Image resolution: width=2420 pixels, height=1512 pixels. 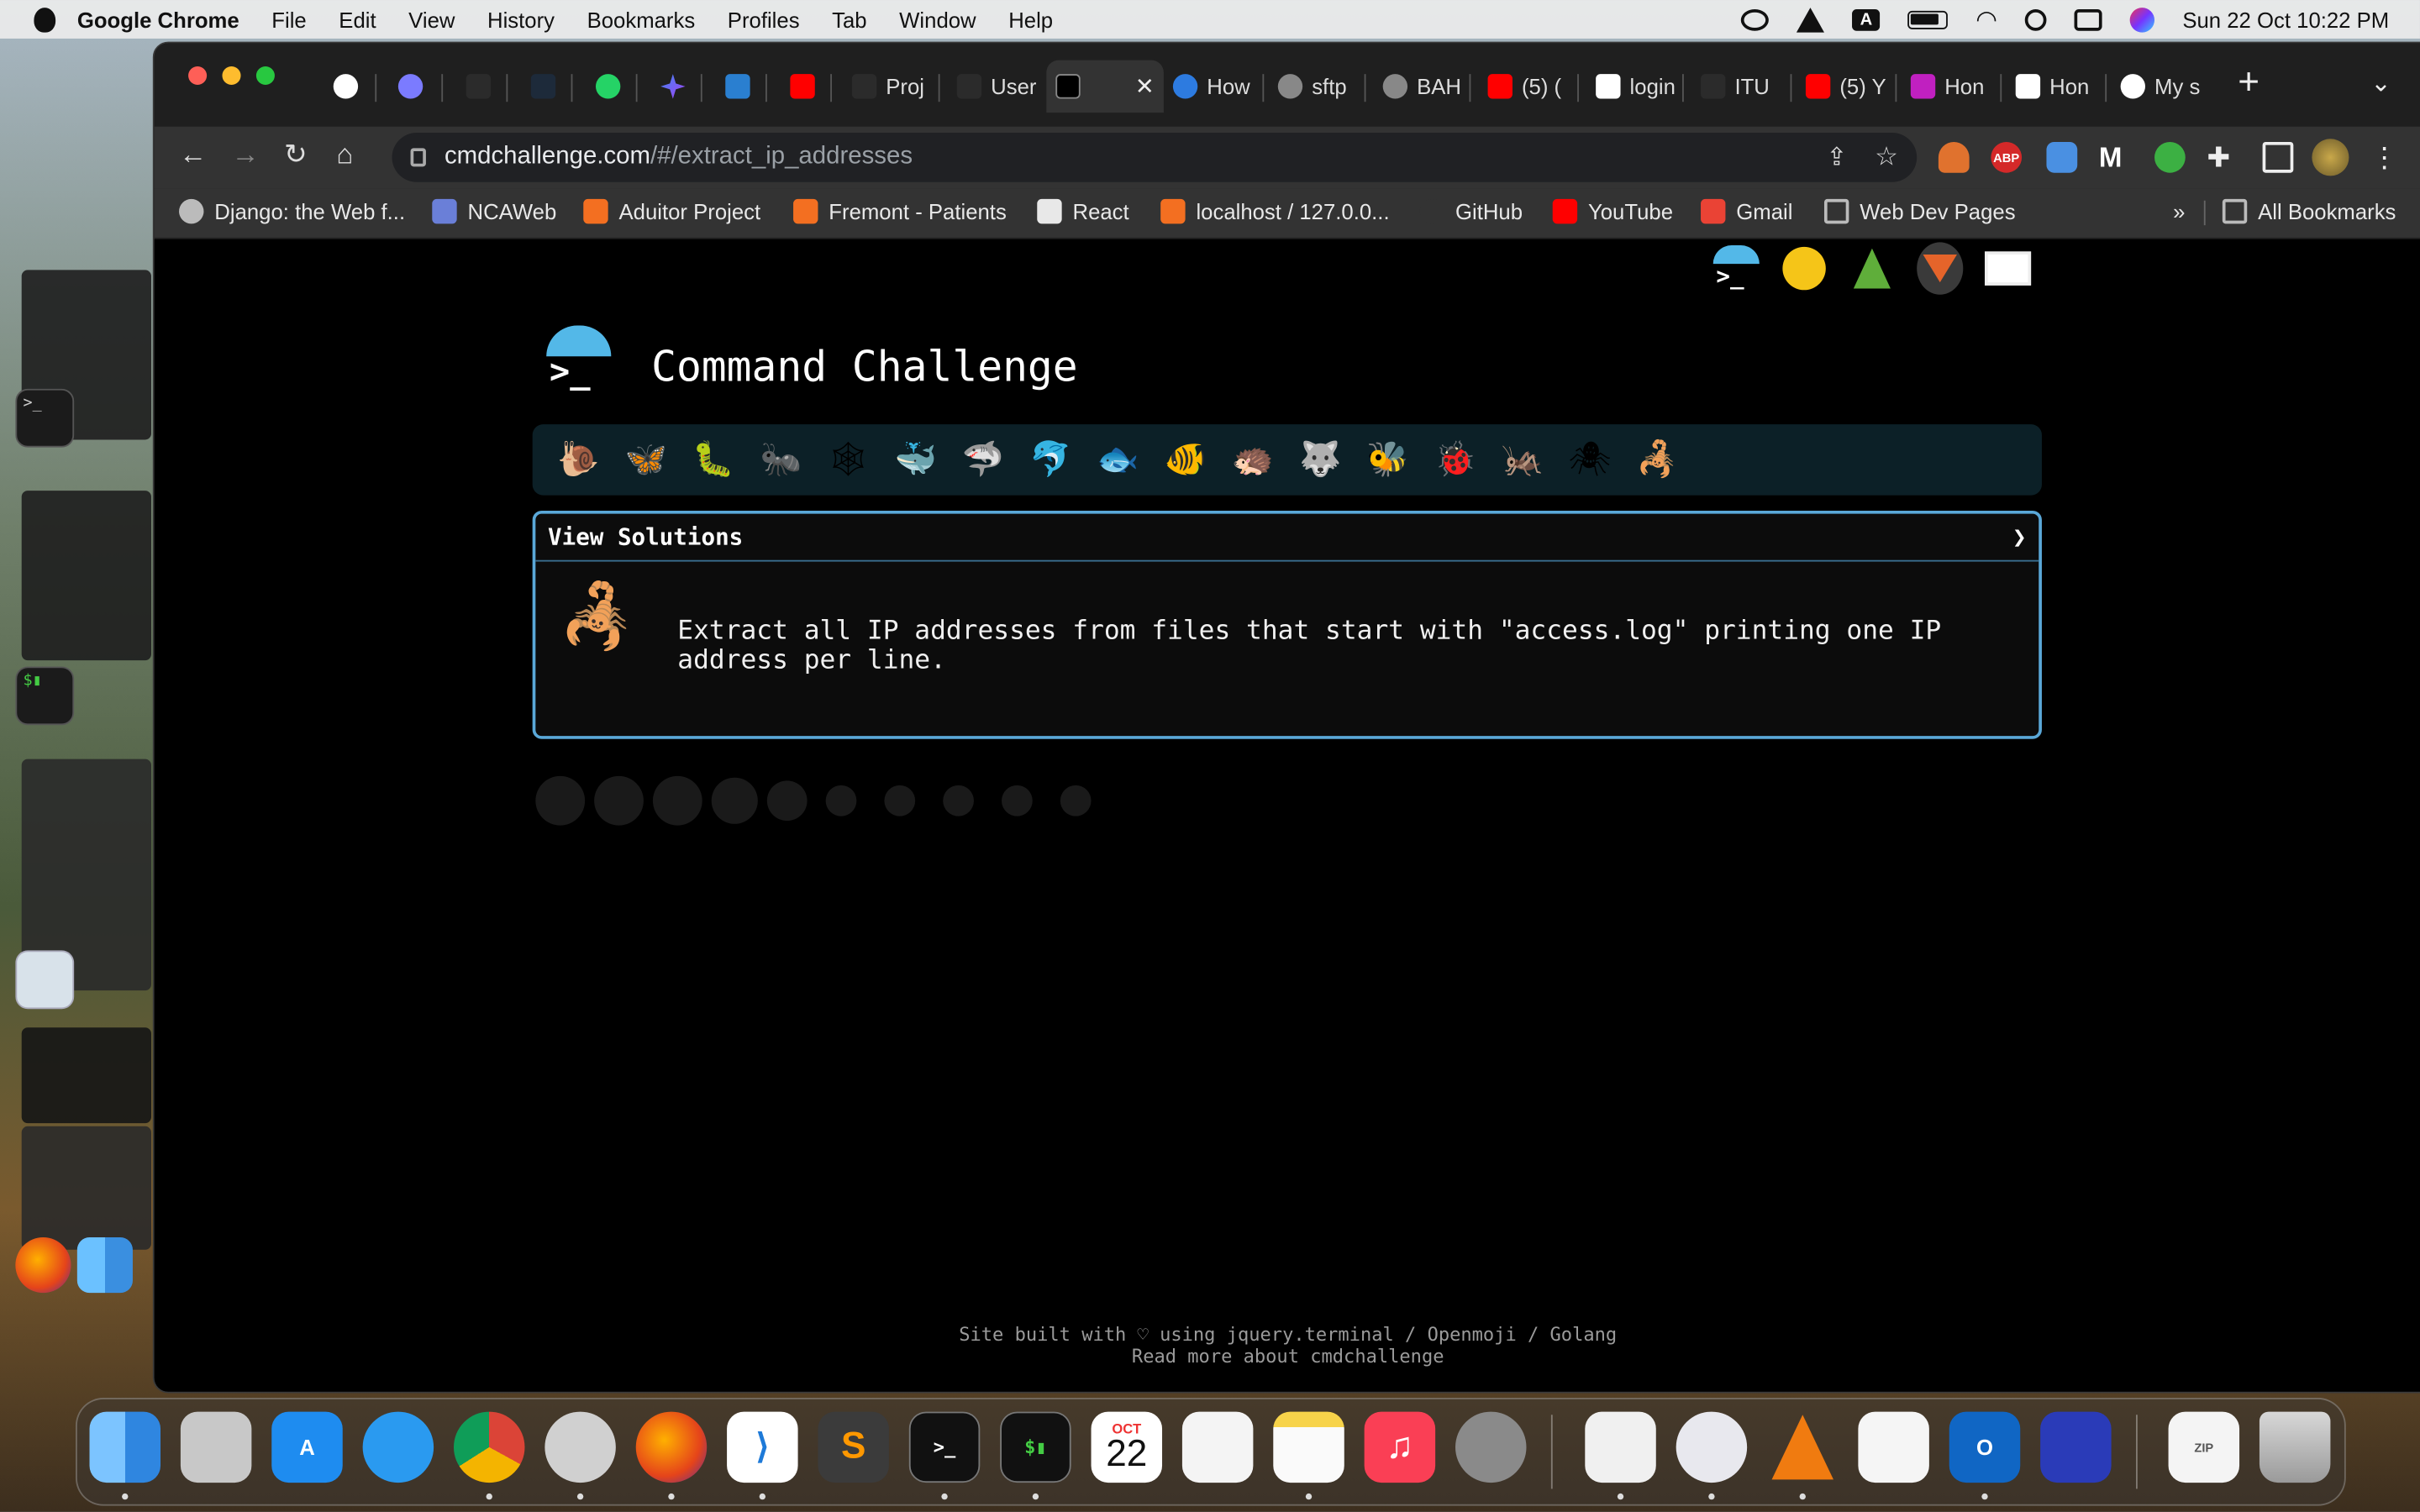 I want to click on wifi-icon: ◠, so click(x=1986, y=19).